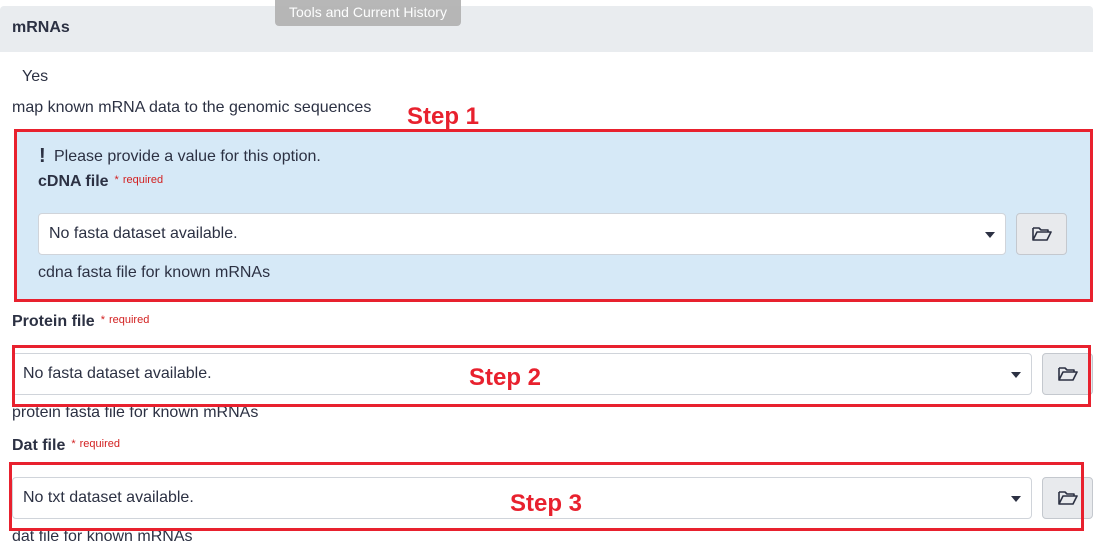 Image resolution: width=1093 pixels, height=557 pixels. What do you see at coordinates (546, 29) in the screenshot?
I see `section-header` at bounding box center [546, 29].